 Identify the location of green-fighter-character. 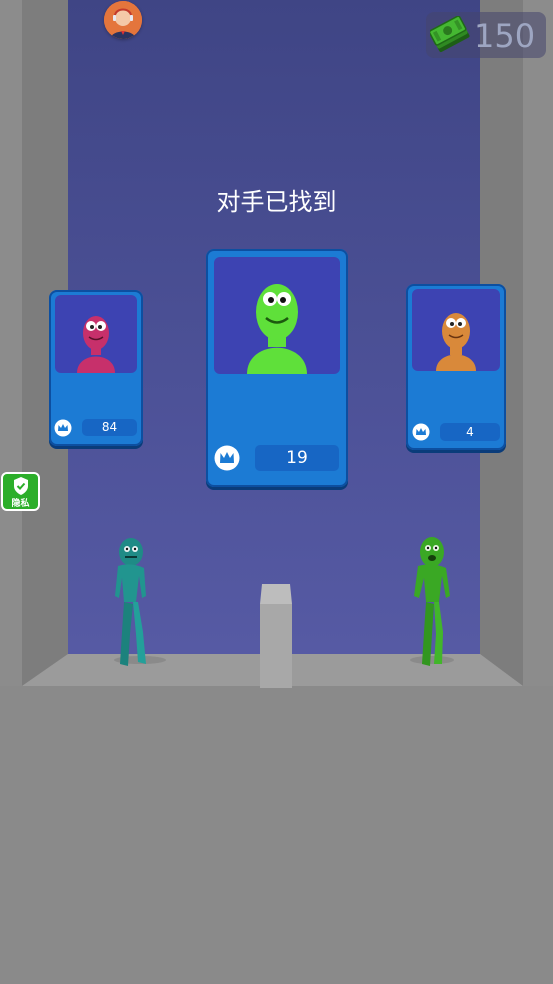
(432, 601).